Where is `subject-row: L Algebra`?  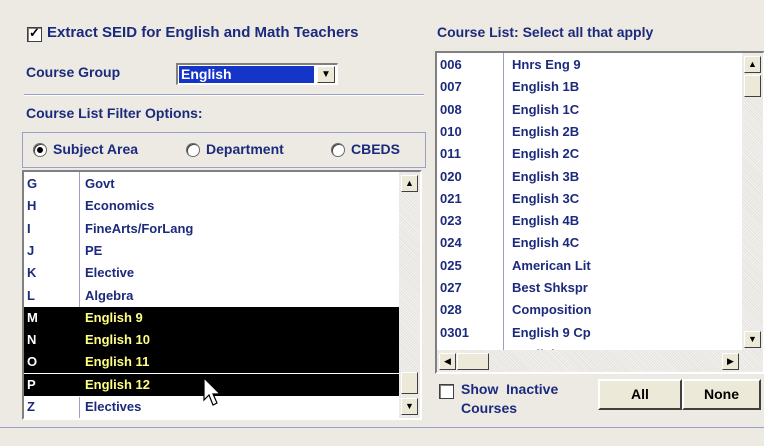
subject-row: L Algebra is located at coordinates (211, 296).